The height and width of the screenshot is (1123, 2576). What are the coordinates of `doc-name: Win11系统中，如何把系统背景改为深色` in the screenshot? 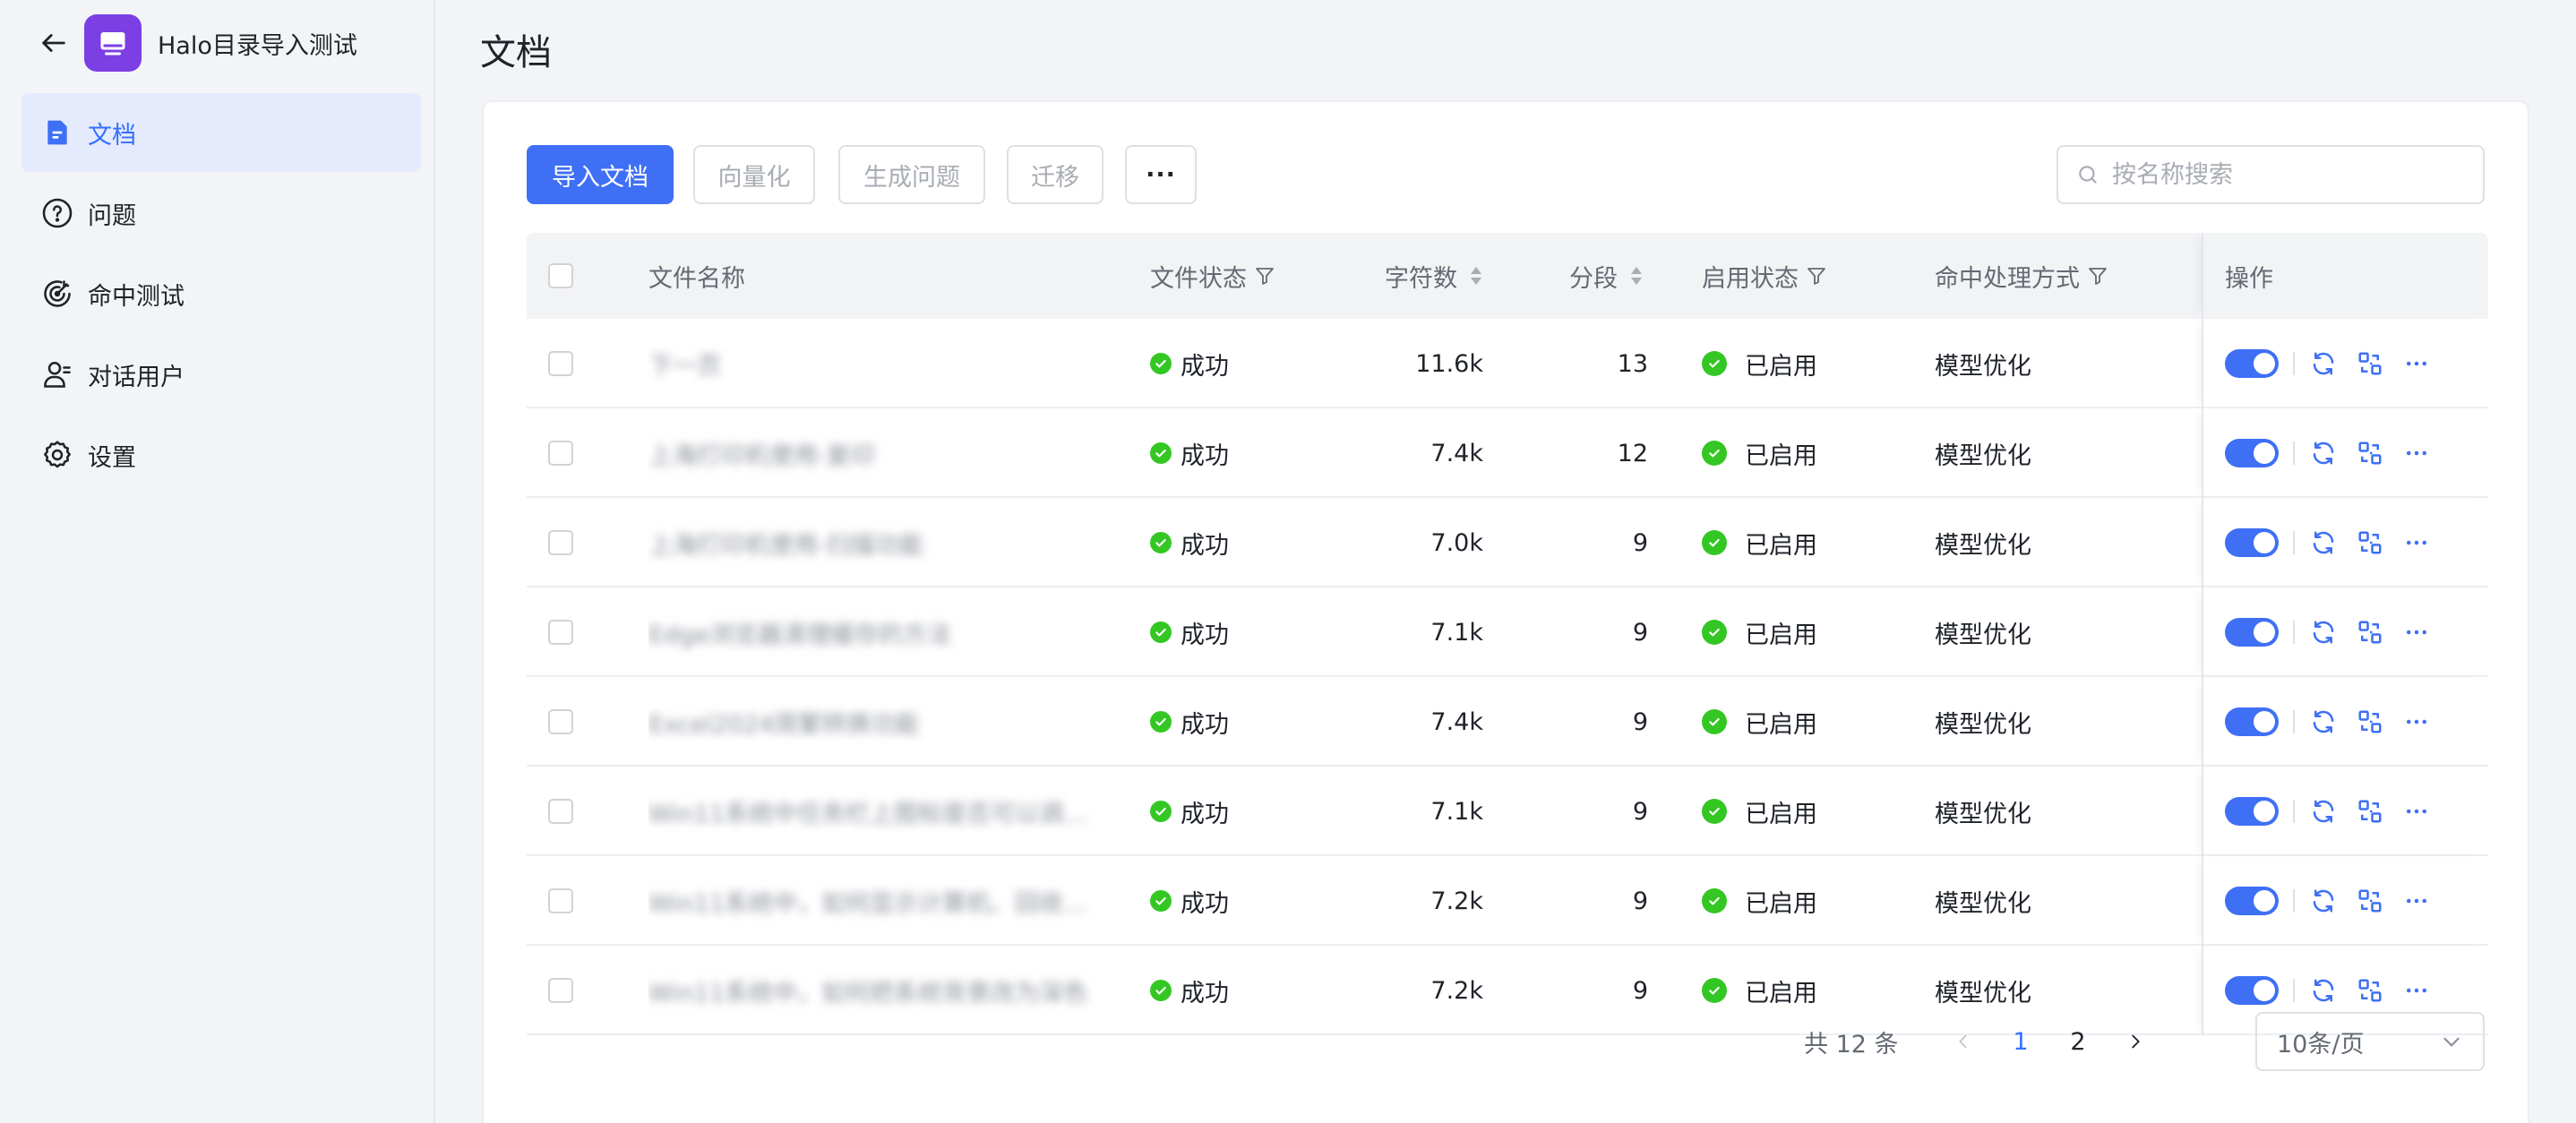 It's located at (867, 990).